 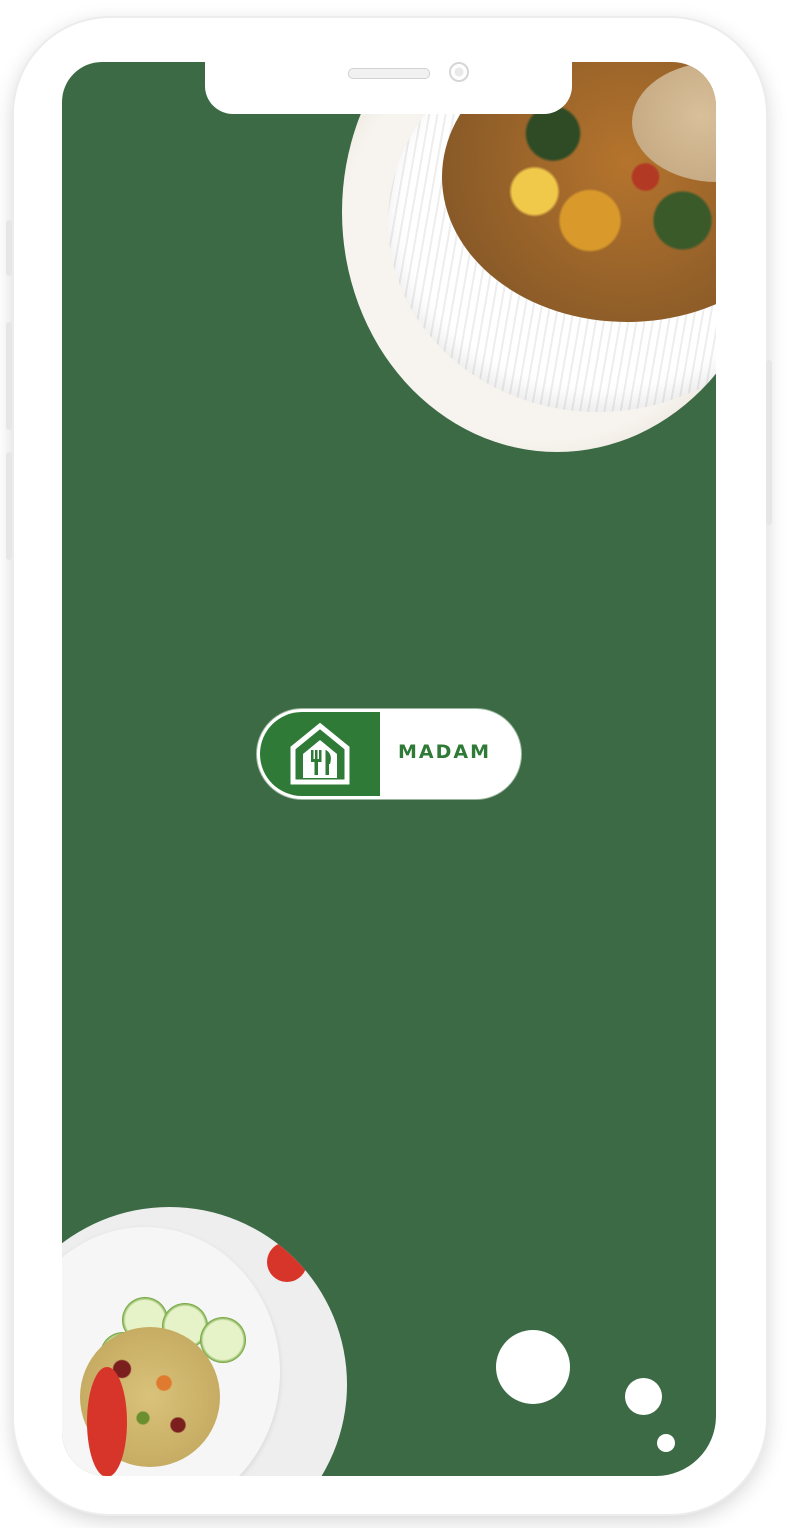 I want to click on mute-switch, so click(x=9, y=248).